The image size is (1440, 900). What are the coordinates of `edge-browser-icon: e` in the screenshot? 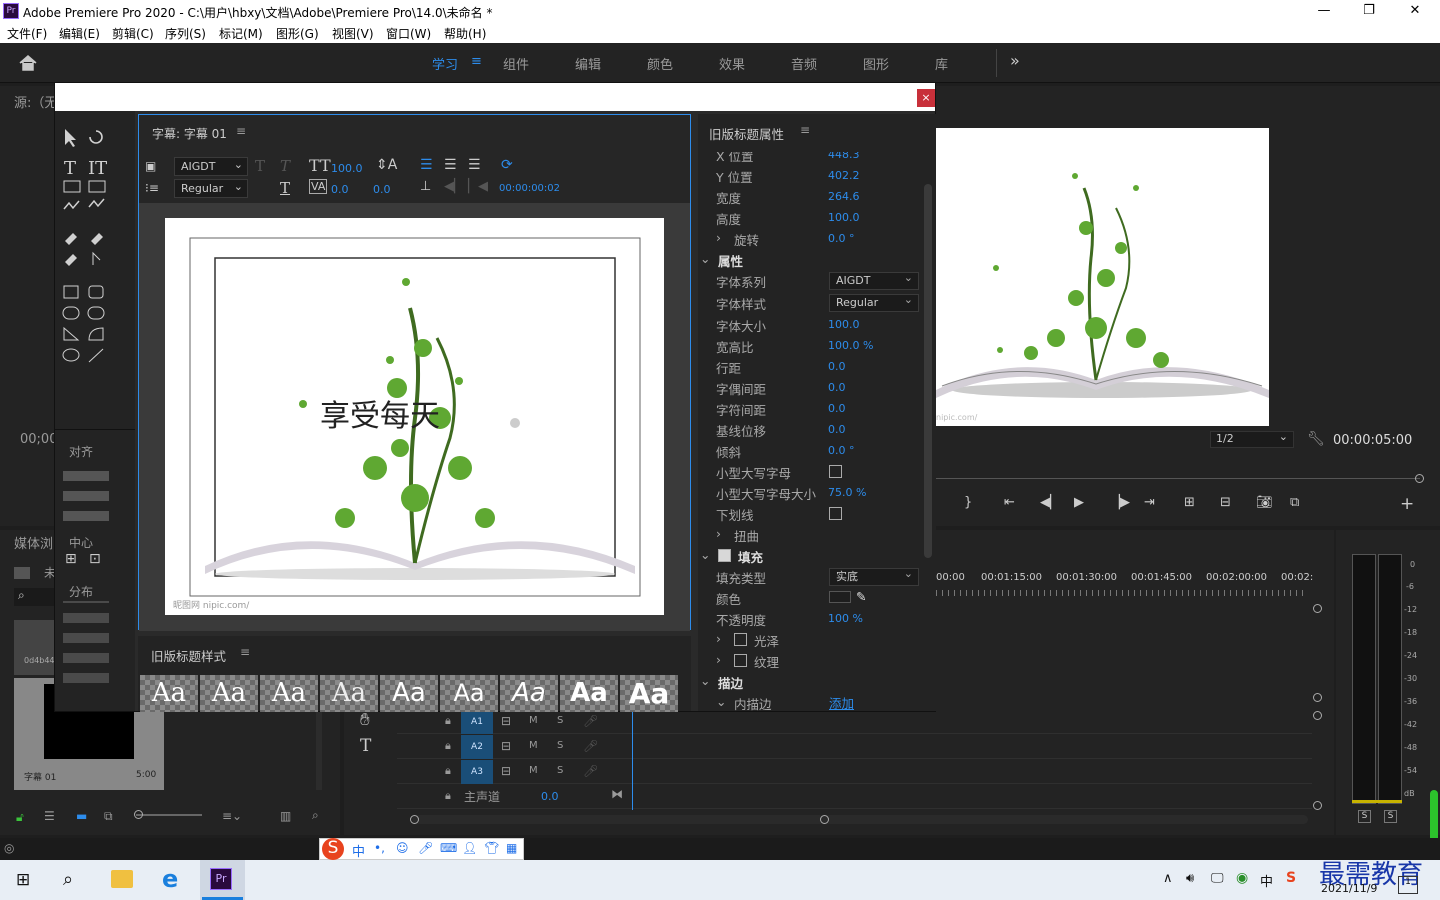 It's located at (170, 879).